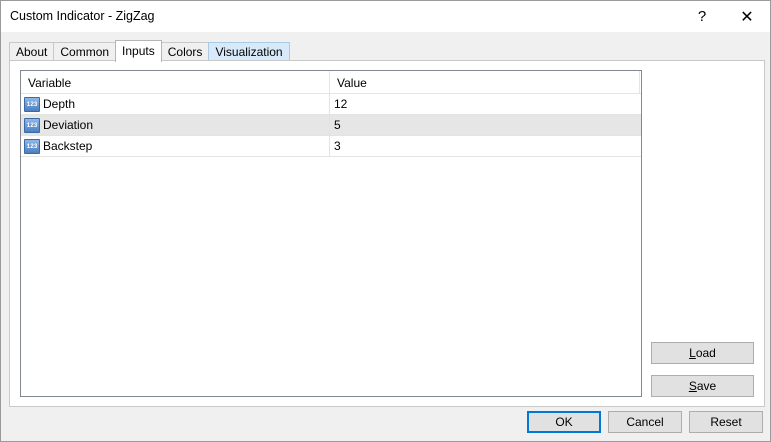 The image size is (771, 442). I want to click on value-cell: 12, so click(340, 104).